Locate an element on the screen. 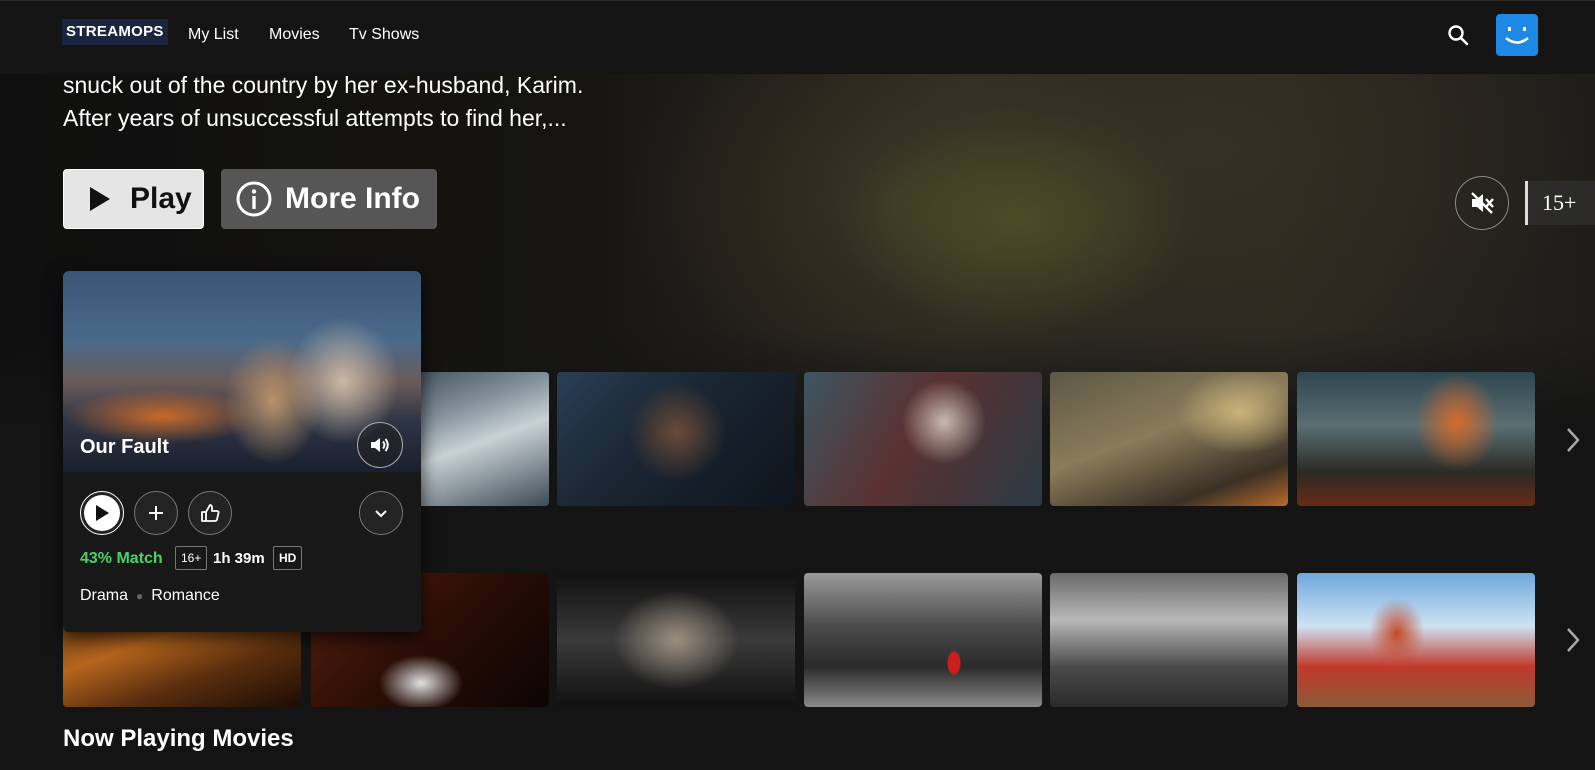  more-details-button is located at coordinates (381, 513).